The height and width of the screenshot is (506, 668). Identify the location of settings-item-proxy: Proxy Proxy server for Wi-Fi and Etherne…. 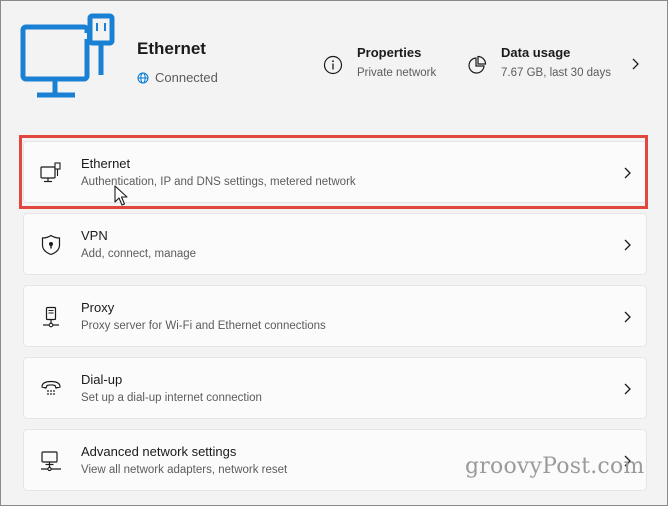
(335, 316).